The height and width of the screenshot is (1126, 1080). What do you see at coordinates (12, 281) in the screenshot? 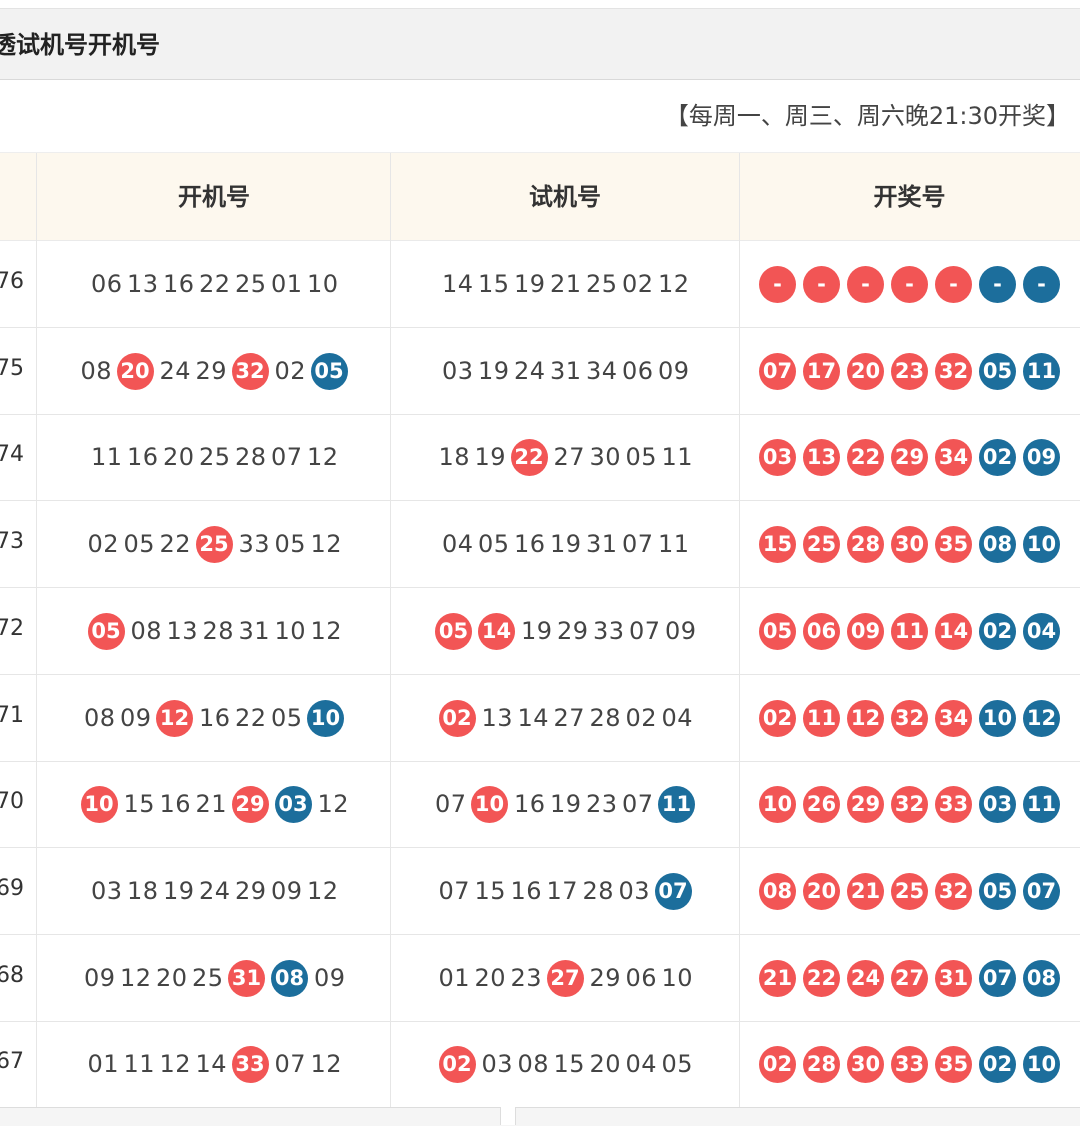
I see `issue-number: 76` at bounding box center [12, 281].